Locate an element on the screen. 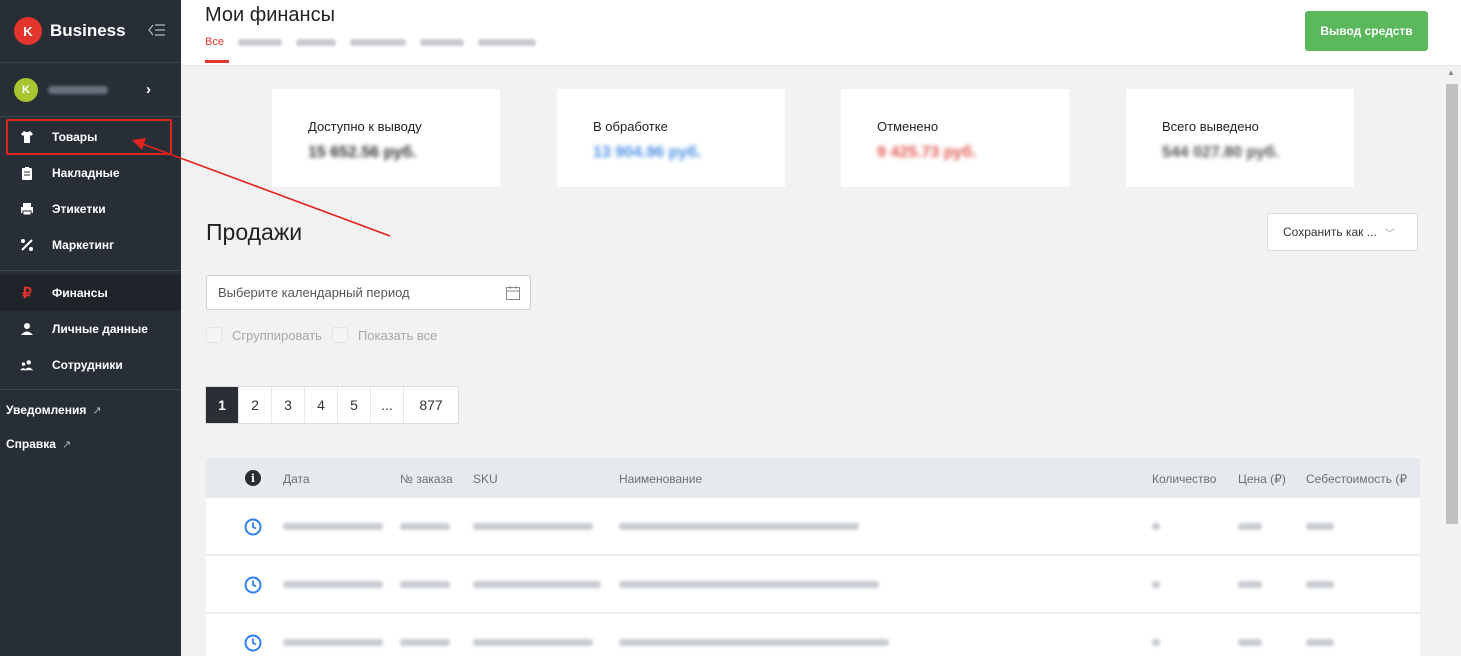  tab-all: Все is located at coordinates (214, 42).